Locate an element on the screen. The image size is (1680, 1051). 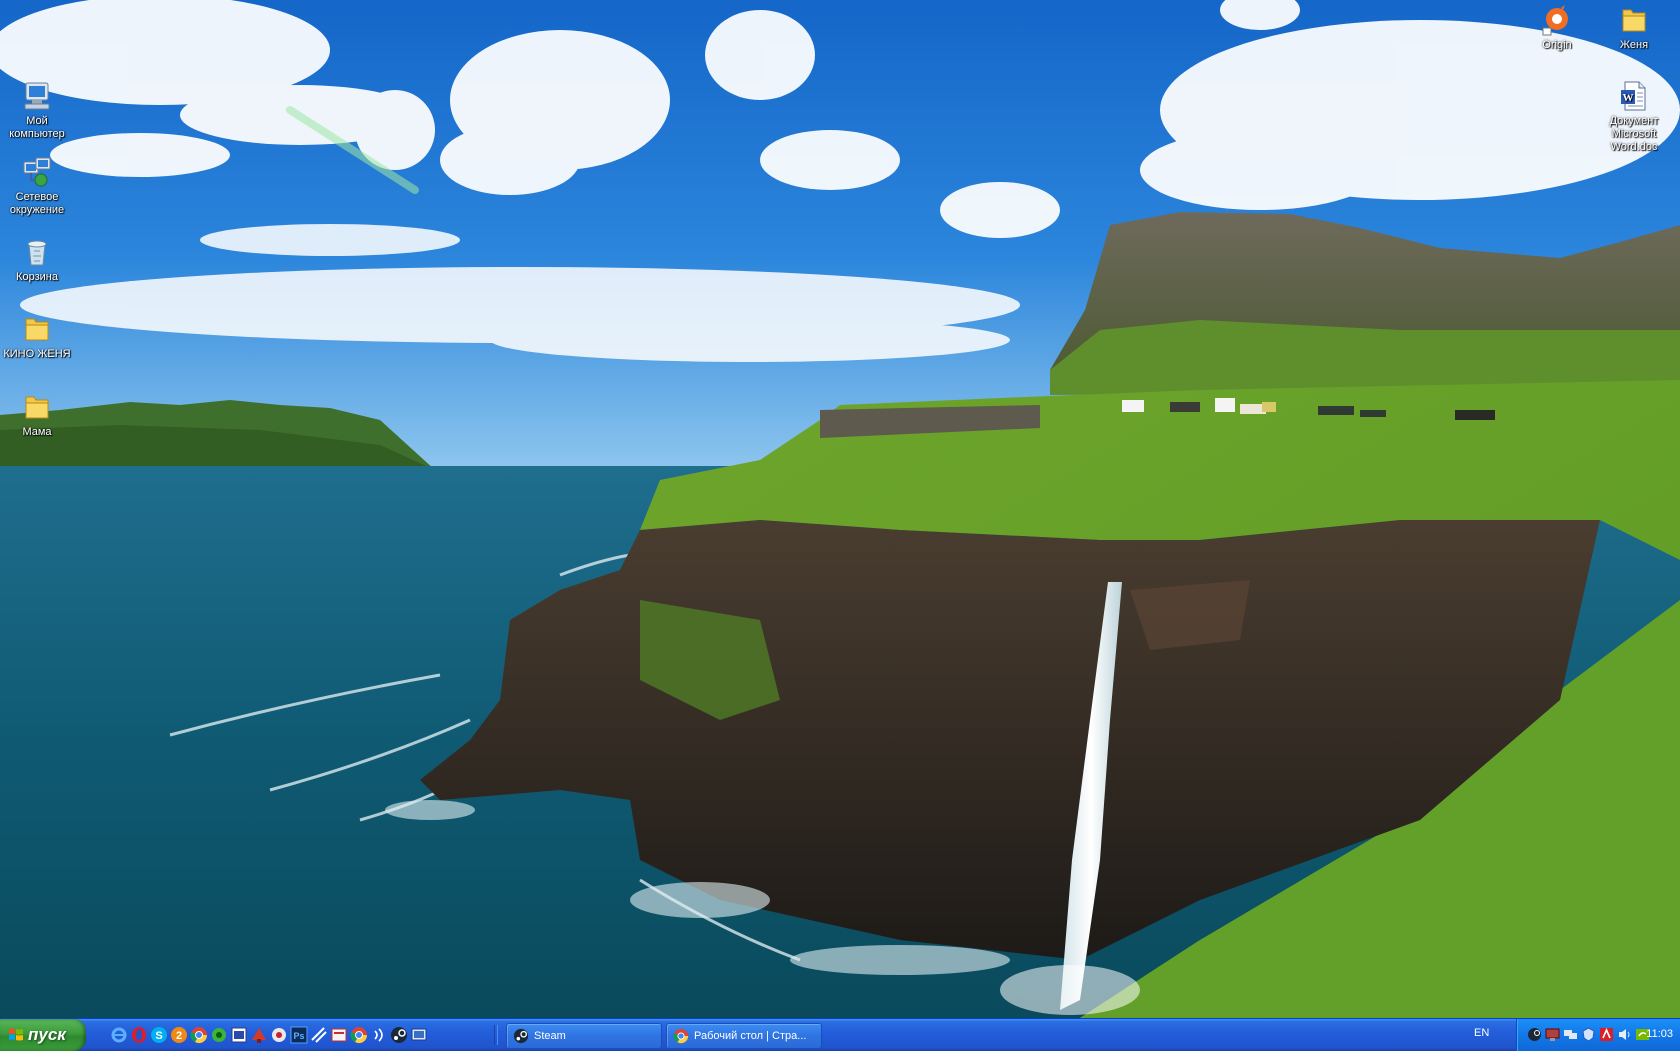
svg-text: Ps is located at coordinates (298, 1036).